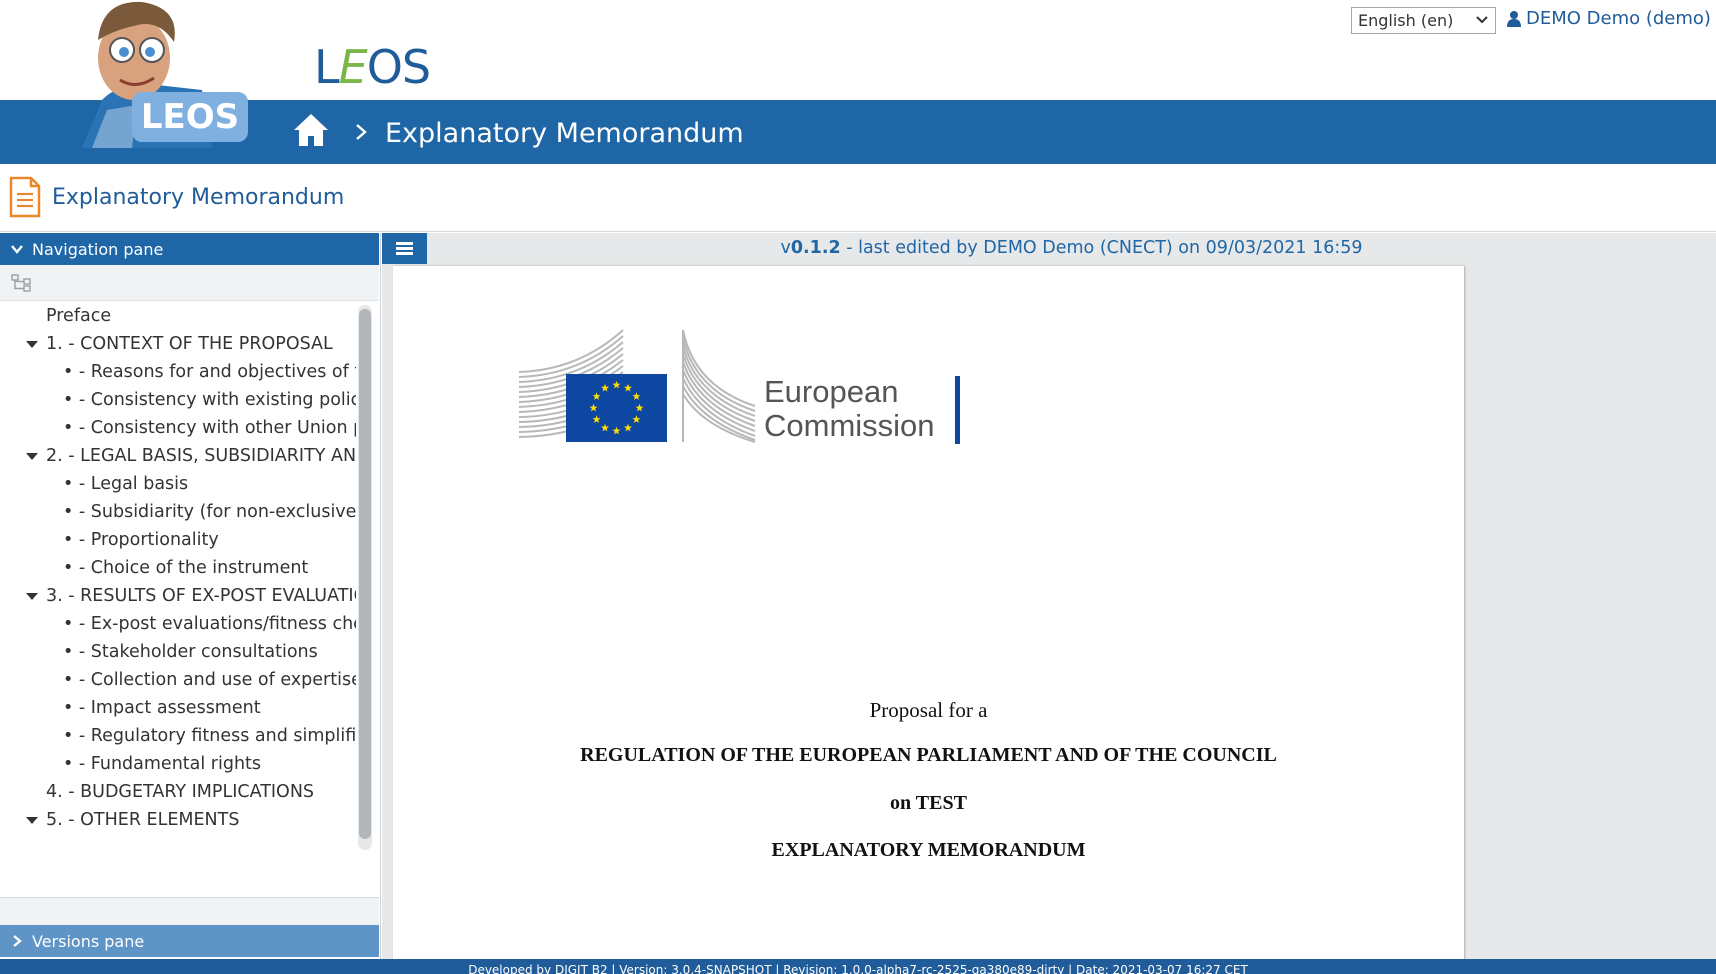  I want to click on toc-item-label: 1. - CONTEXT OF THE PROPOSAL, so click(189, 344).